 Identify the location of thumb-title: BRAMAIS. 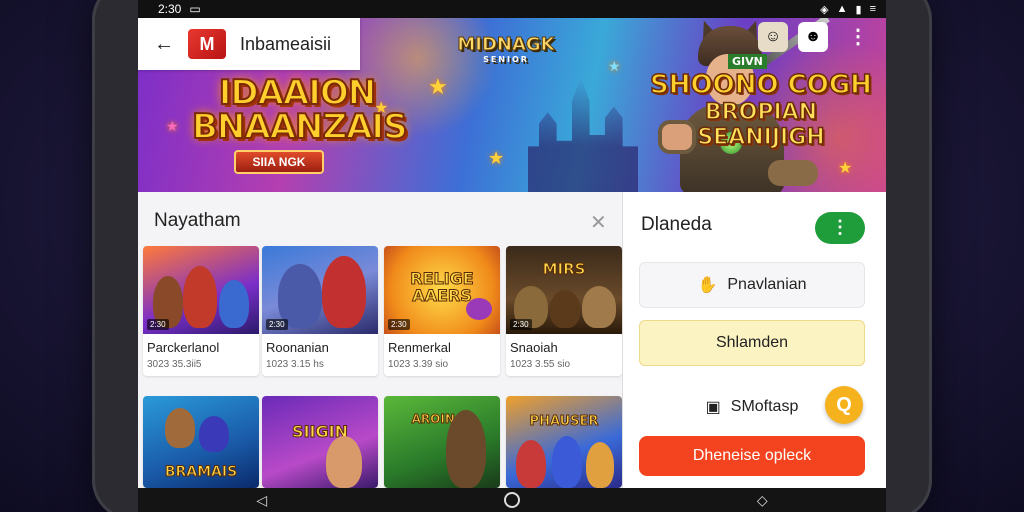
(201, 472).